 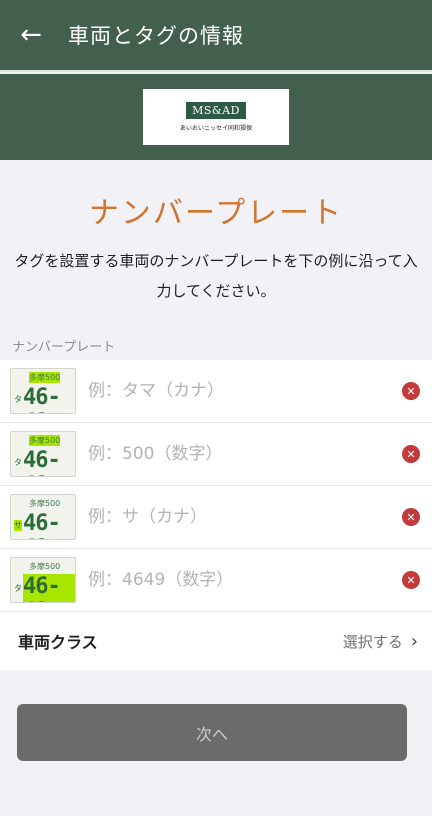 I want to click on brand-banner: MS&AD あいおいニッセイ同和損保, so click(x=216, y=117).